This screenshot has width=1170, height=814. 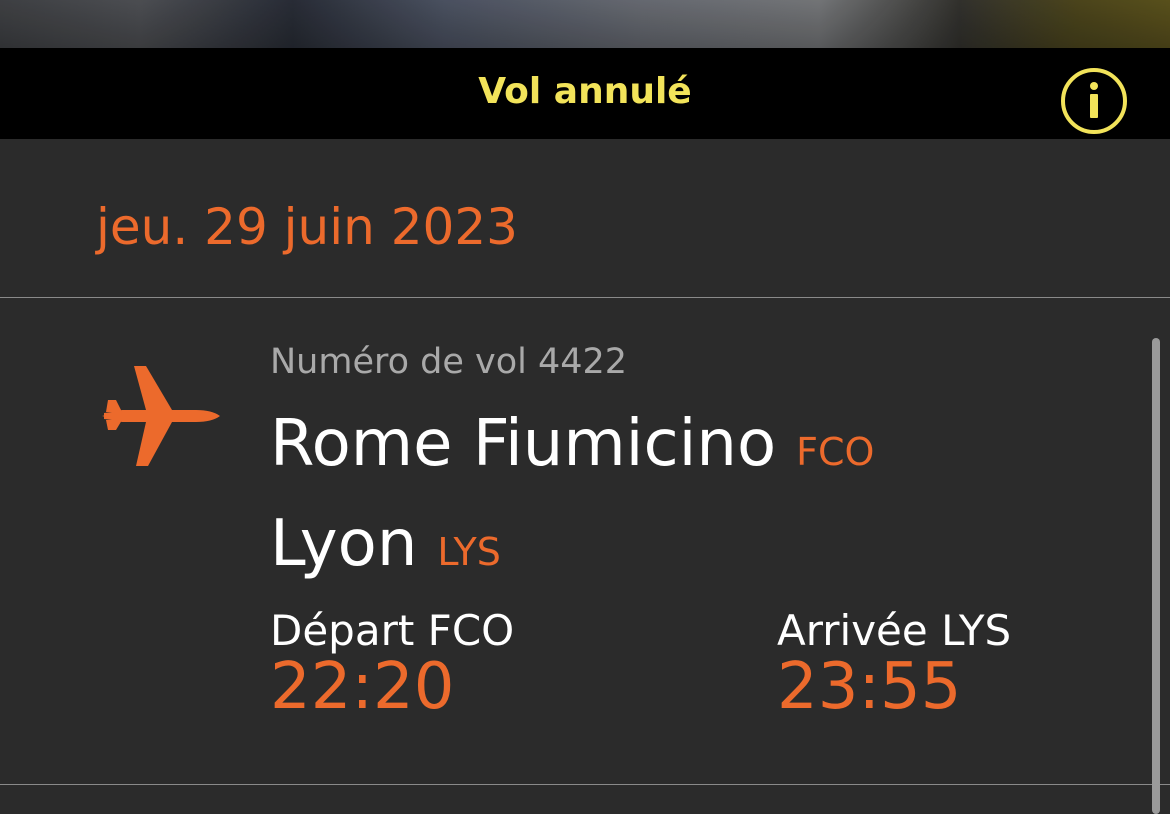 What do you see at coordinates (449, 362) in the screenshot?
I see `flight-number: Numéro de vol 4422` at bounding box center [449, 362].